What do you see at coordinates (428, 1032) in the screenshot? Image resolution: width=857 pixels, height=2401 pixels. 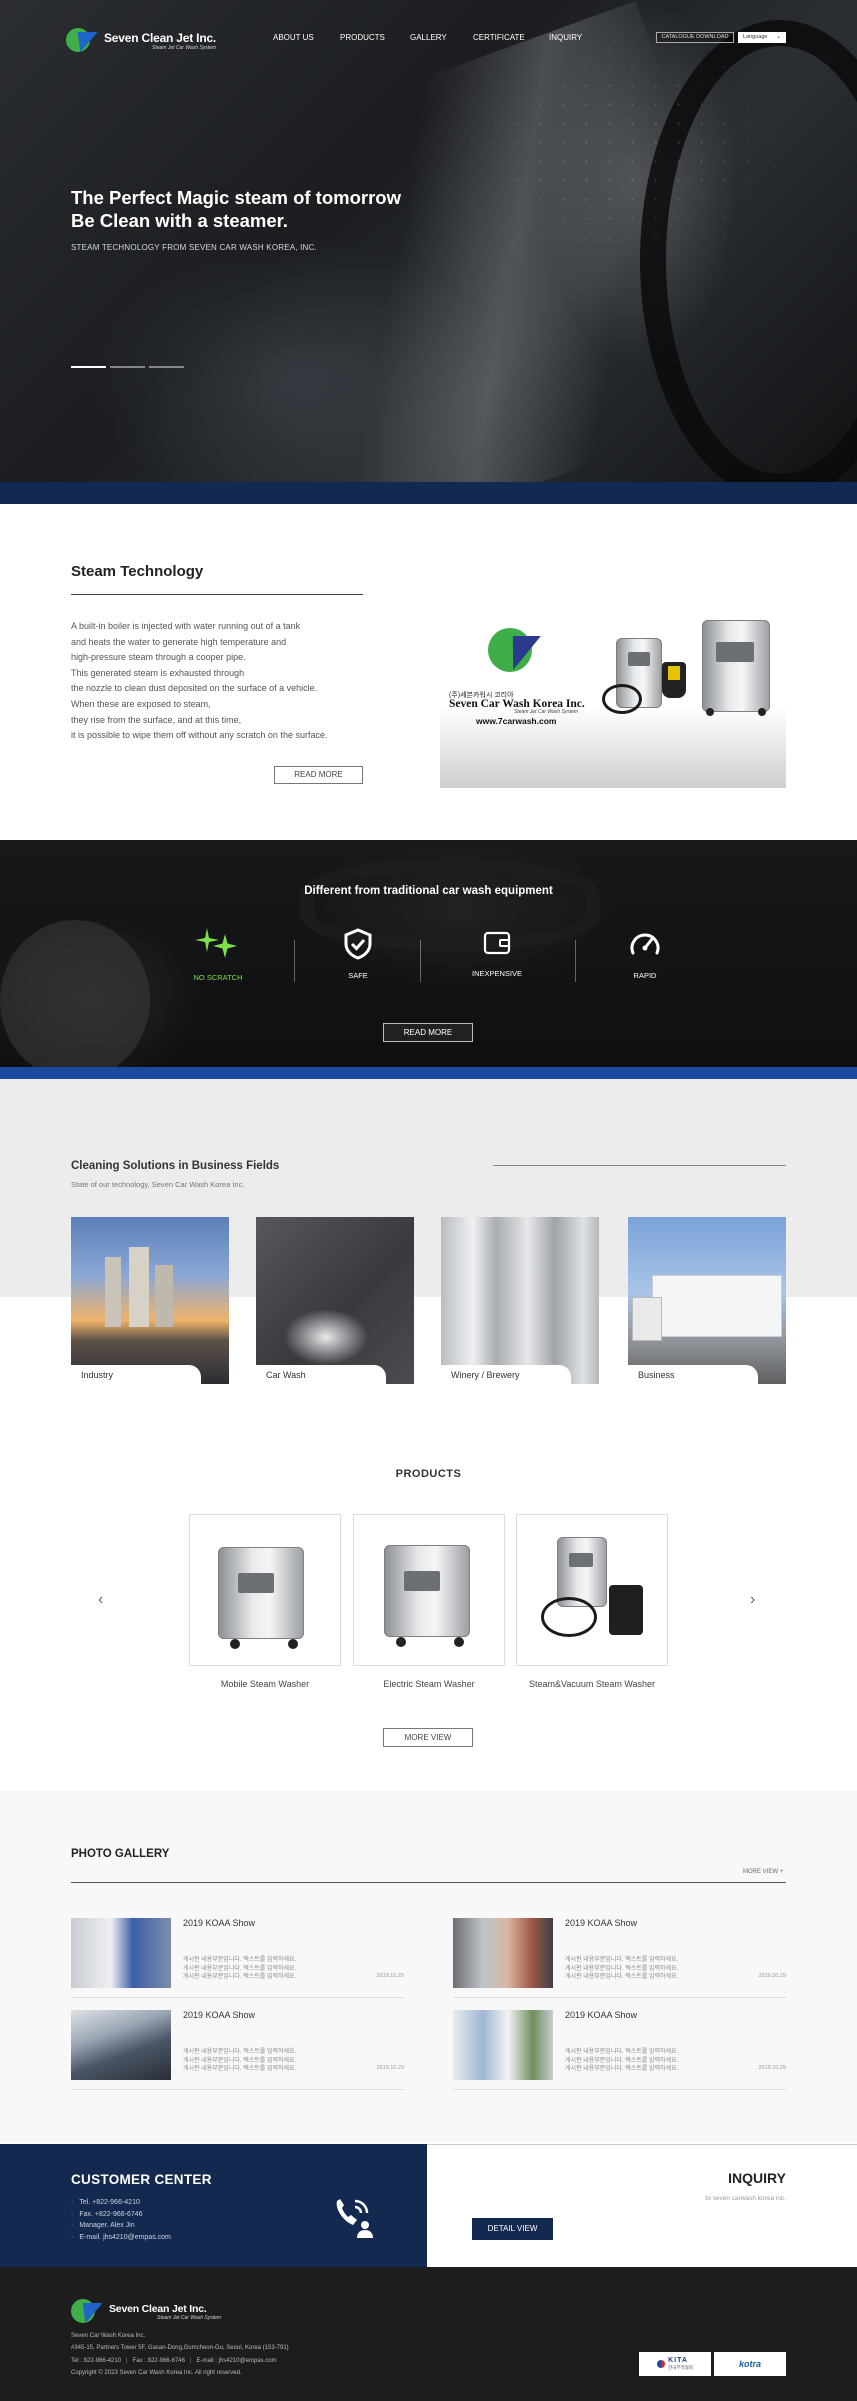 I see `features-read-more-button: READ MORE` at bounding box center [428, 1032].